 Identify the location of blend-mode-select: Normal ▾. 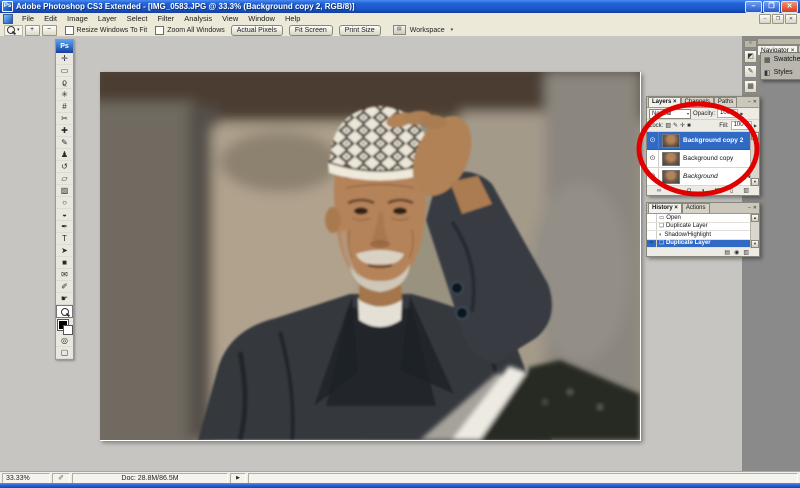
(670, 113).